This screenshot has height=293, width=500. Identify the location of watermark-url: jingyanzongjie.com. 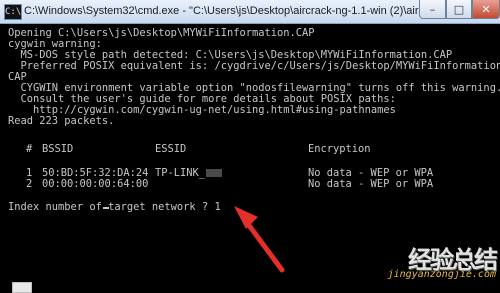
(441, 274).